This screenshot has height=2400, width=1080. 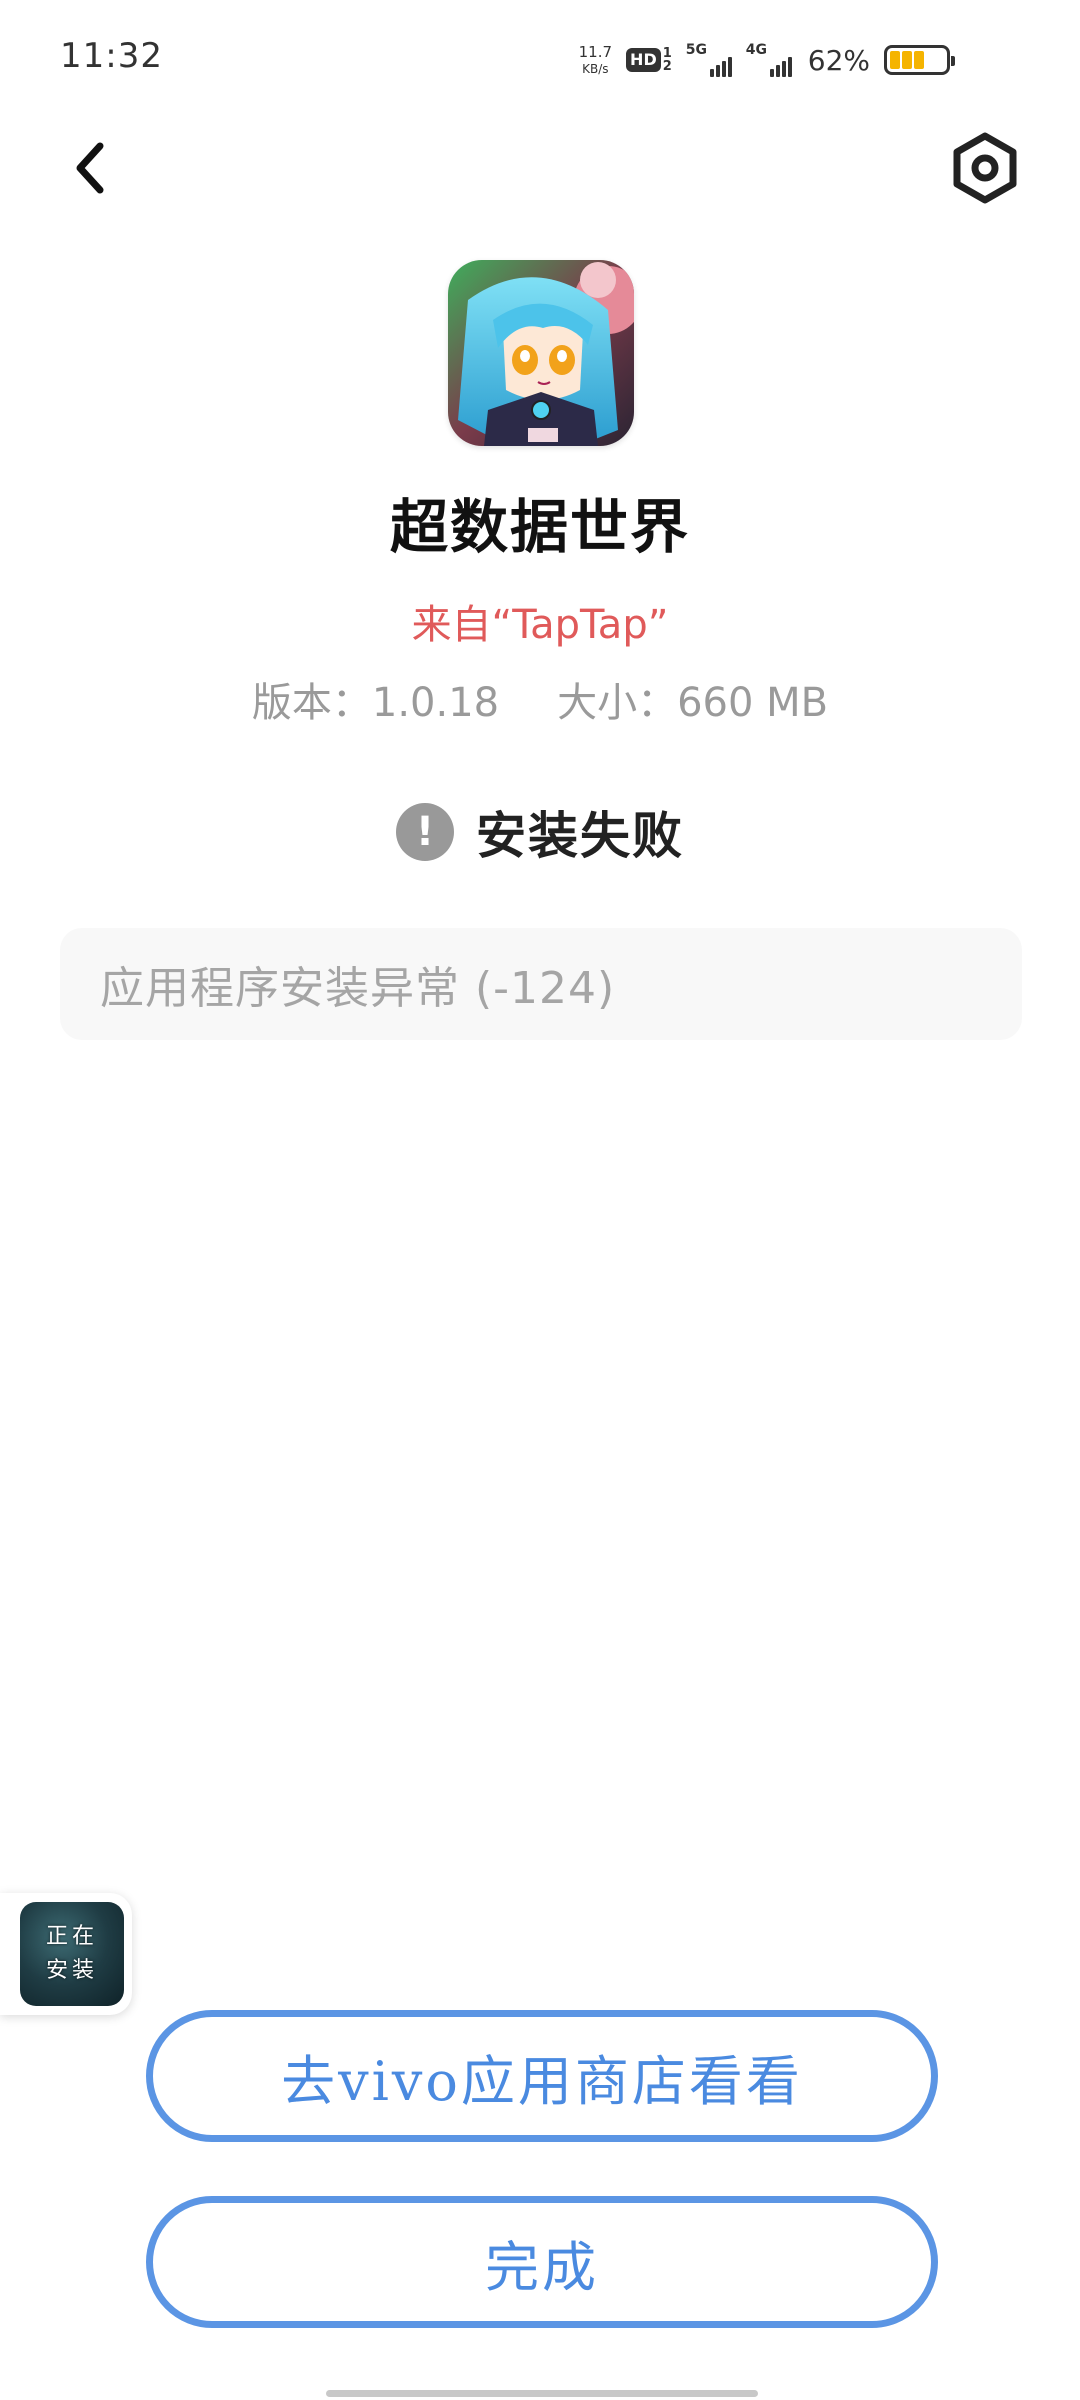 What do you see at coordinates (595, 69) in the screenshot?
I see `network-speed-unit: KB/s` at bounding box center [595, 69].